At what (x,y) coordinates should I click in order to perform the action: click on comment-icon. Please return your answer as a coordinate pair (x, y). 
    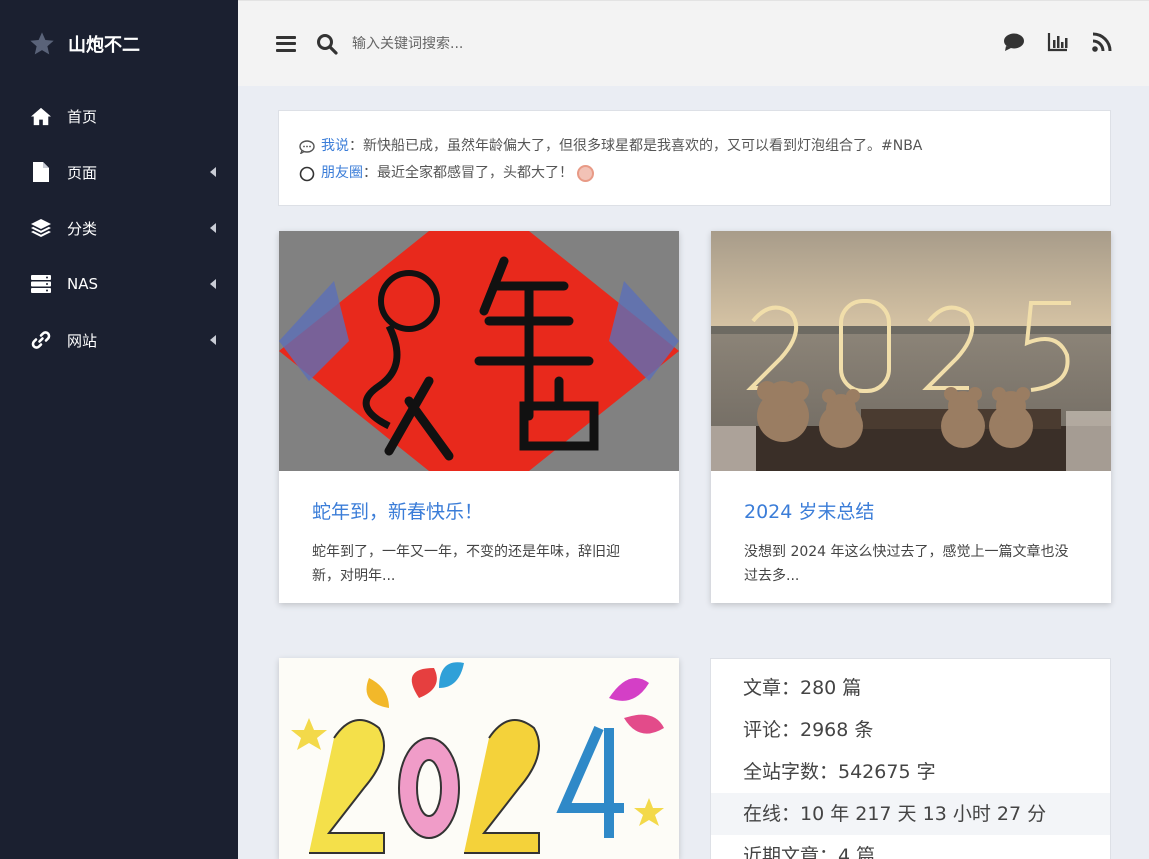
    Looking at the image, I should click on (1014, 42).